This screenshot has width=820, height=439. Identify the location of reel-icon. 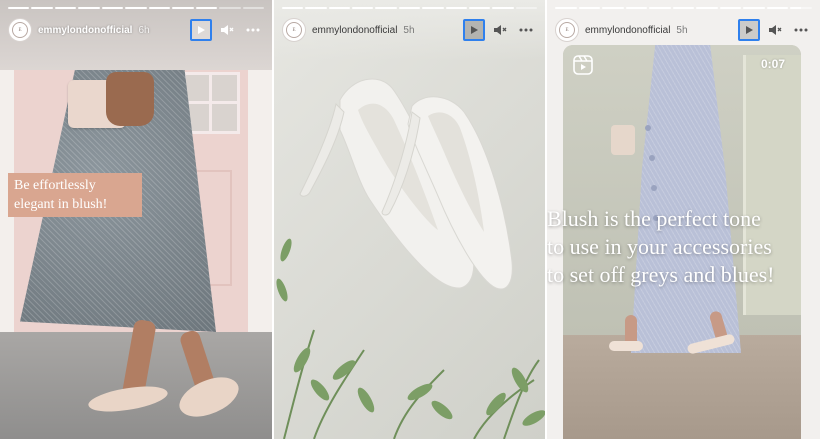
(583, 65).